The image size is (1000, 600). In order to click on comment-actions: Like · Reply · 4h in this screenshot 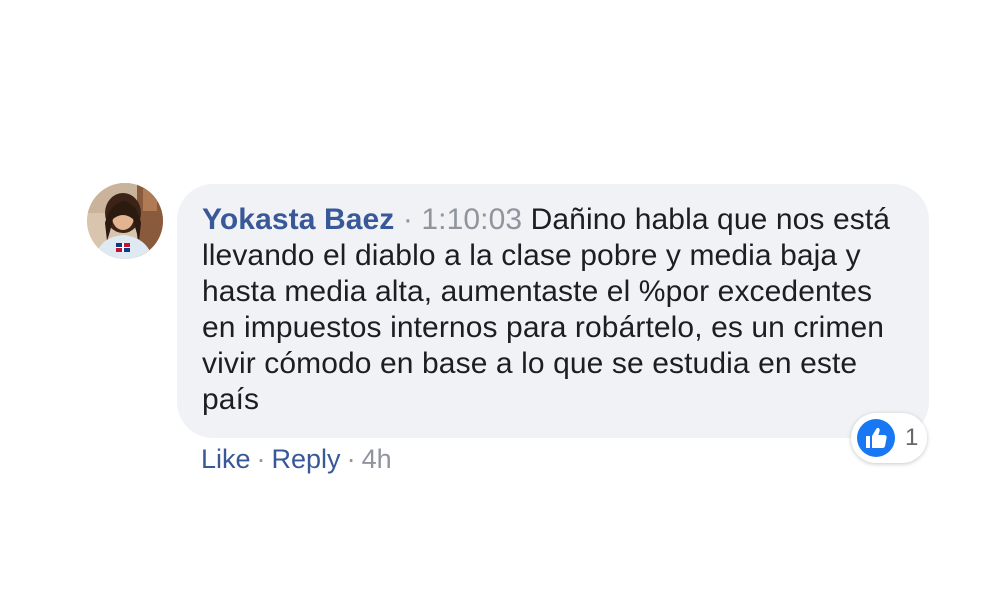, I will do `click(296, 459)`.